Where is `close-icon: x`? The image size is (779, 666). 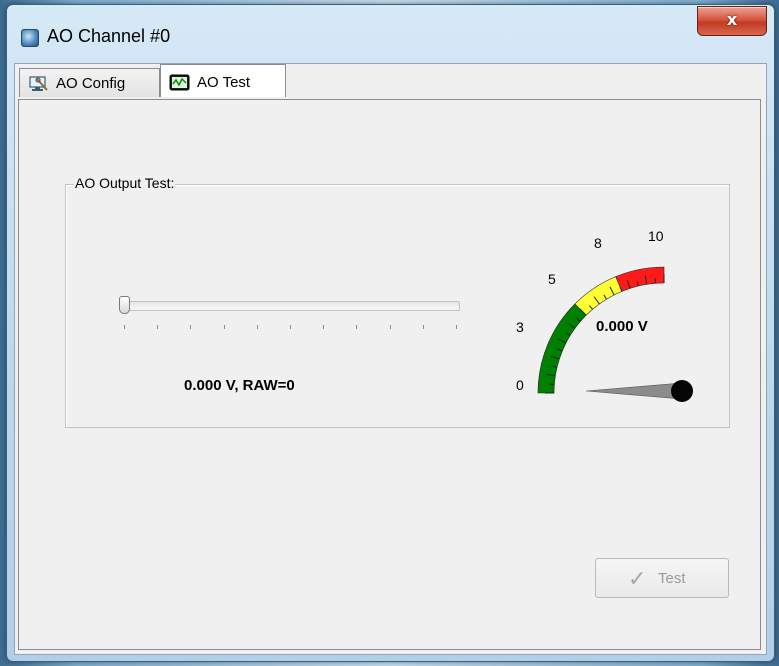
close-icon: x is located at coordinates (732, 19).